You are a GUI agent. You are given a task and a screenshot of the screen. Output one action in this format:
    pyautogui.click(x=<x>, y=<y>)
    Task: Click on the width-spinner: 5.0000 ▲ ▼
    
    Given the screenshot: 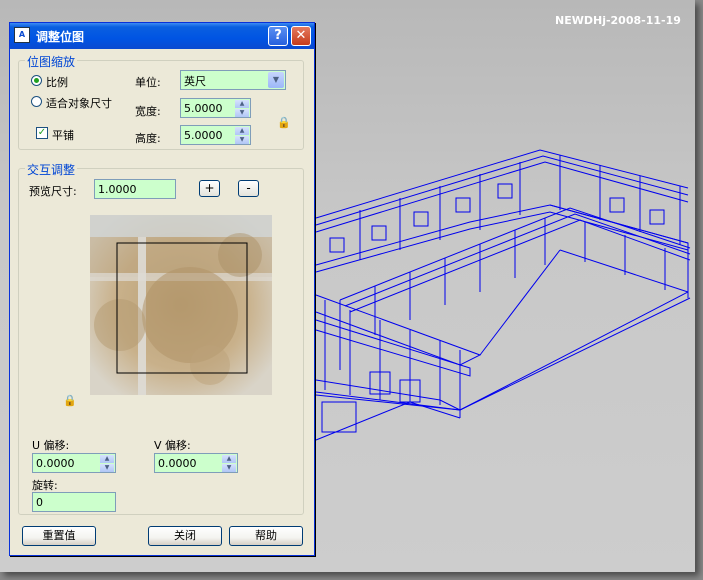 What is the action you would take?
    pyautogui.click(x=215, y=108)
    